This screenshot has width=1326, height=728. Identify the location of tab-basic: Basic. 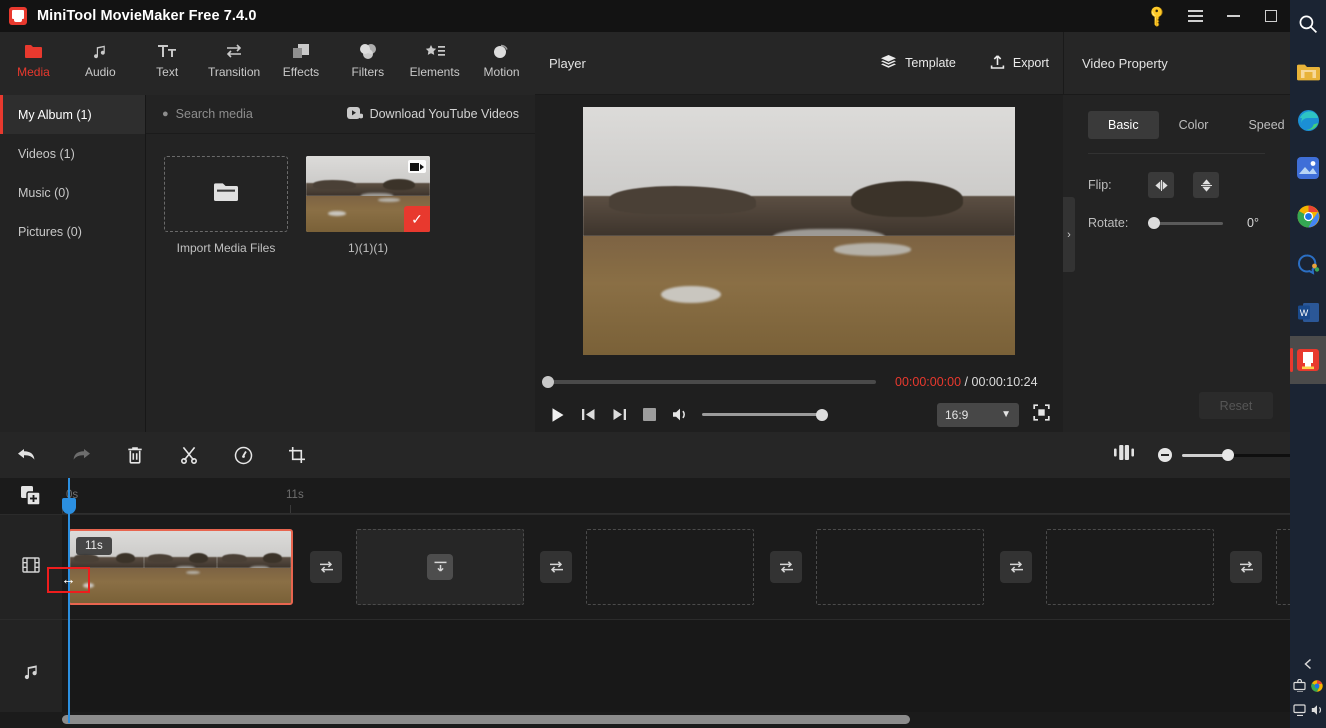
(1123, 125).